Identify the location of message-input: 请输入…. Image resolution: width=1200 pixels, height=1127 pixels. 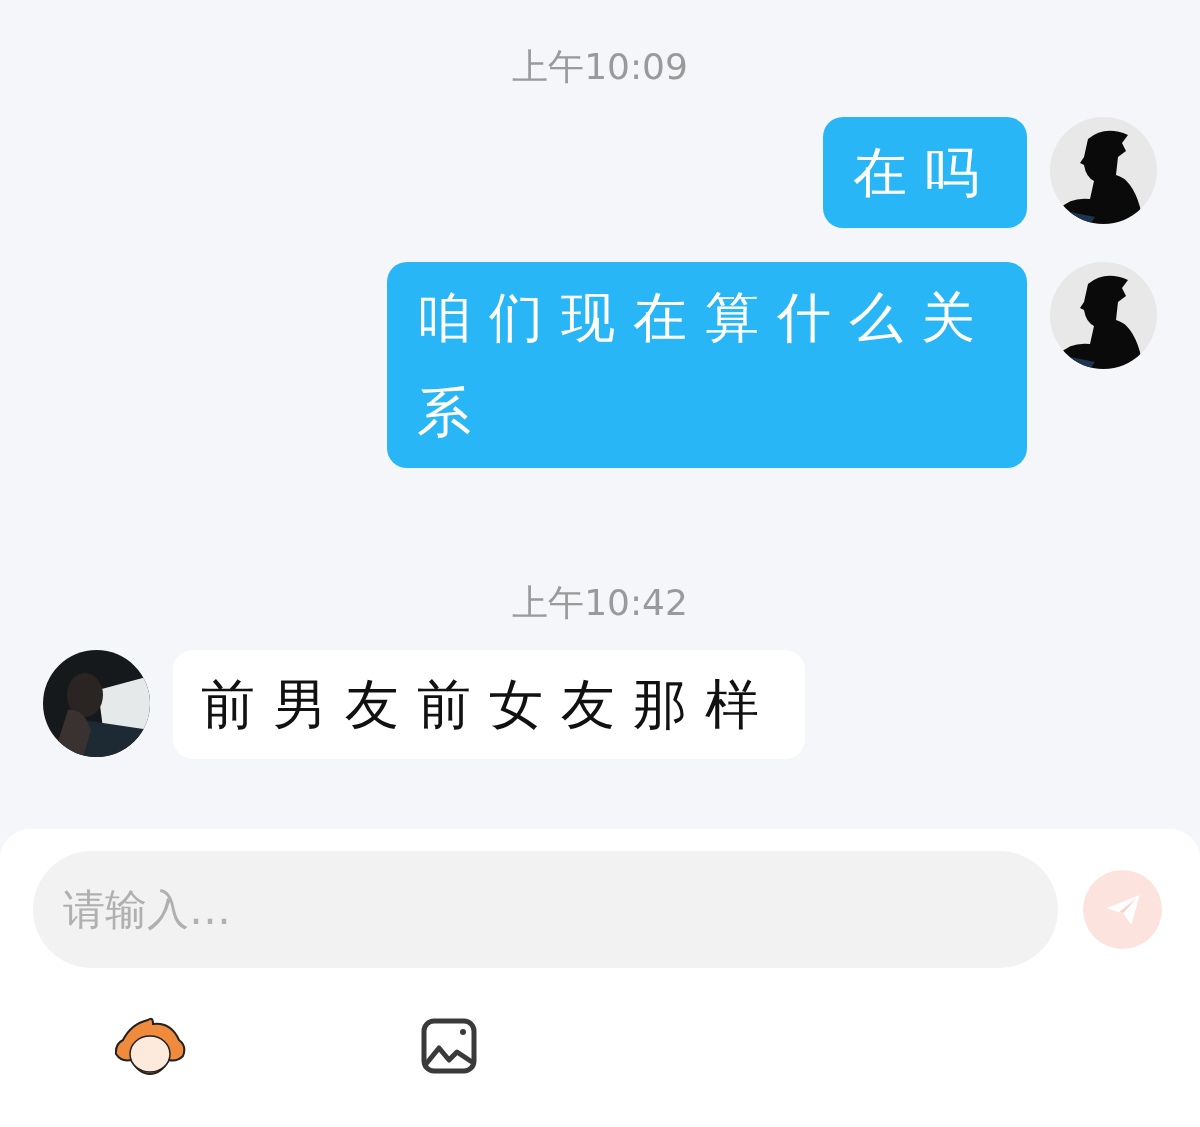
(545, 909).